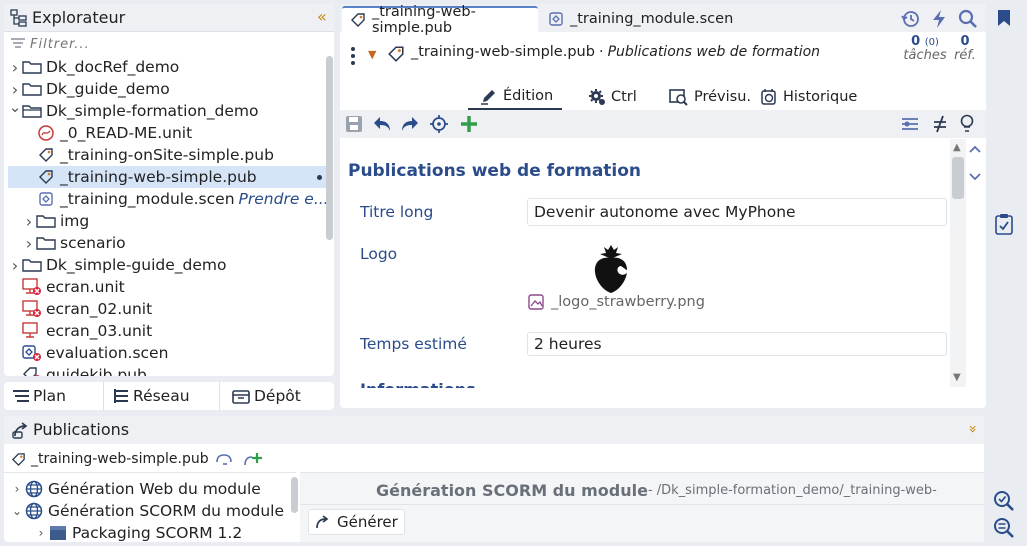 The image size is (1027, 546). I want to click on collapse-publications-button: », so click(972, 429).